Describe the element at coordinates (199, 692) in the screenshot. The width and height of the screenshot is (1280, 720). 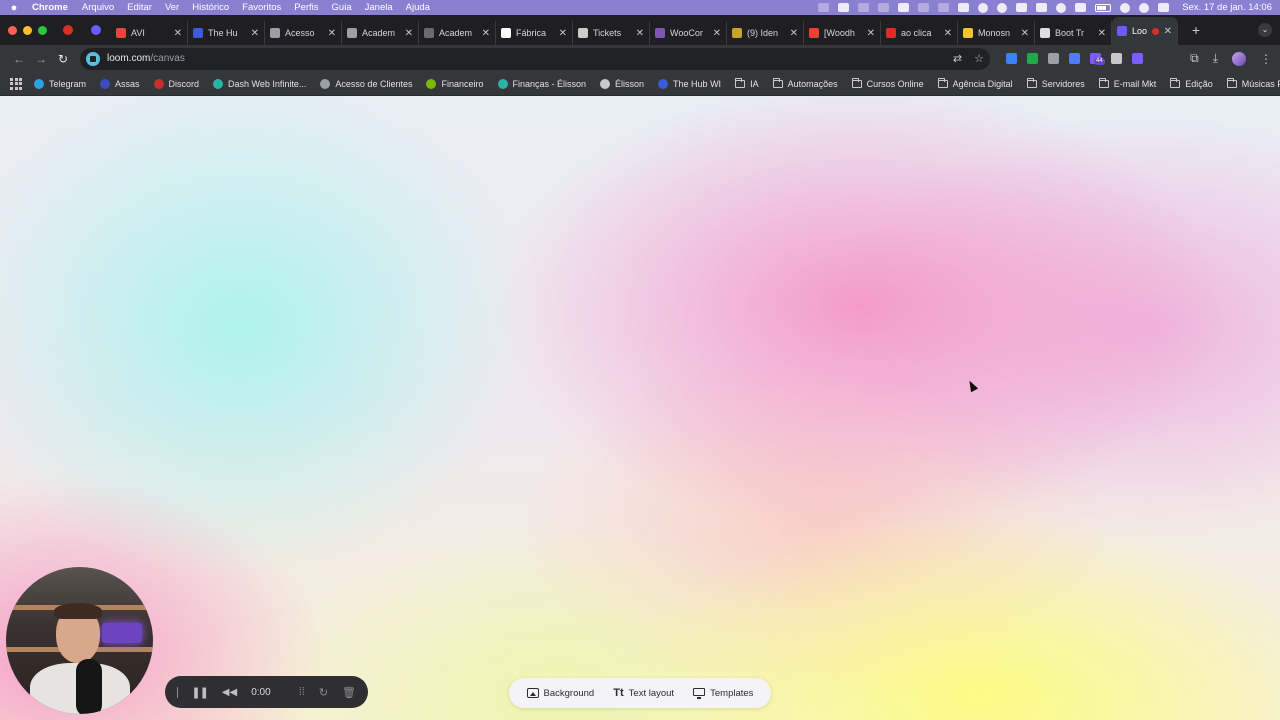
I see `pause-button: ❚❚` at that location.